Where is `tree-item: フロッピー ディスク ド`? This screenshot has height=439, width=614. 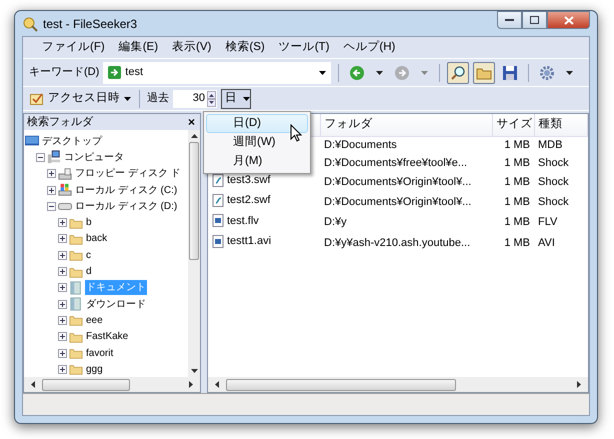
tree-item: フロッピー ディスク ド is located at coordinates (128, 174).